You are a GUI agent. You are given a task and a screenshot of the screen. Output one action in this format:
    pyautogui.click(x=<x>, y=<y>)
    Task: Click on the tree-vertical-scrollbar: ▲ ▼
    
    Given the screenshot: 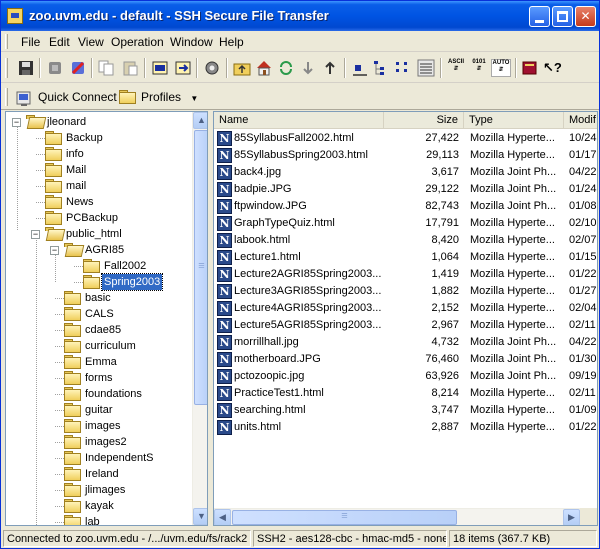 What is the action you would take?
    pyautogui.click(x=199, y=318)
    